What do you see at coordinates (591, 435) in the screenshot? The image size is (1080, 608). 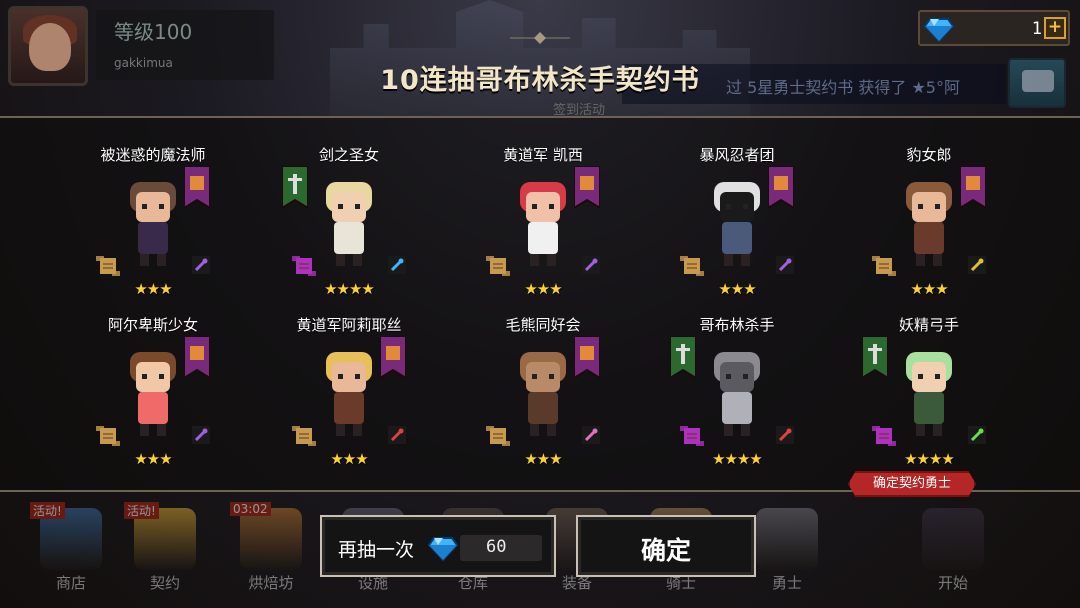 I see `amulet-icon` at bounding box center [591, 435].